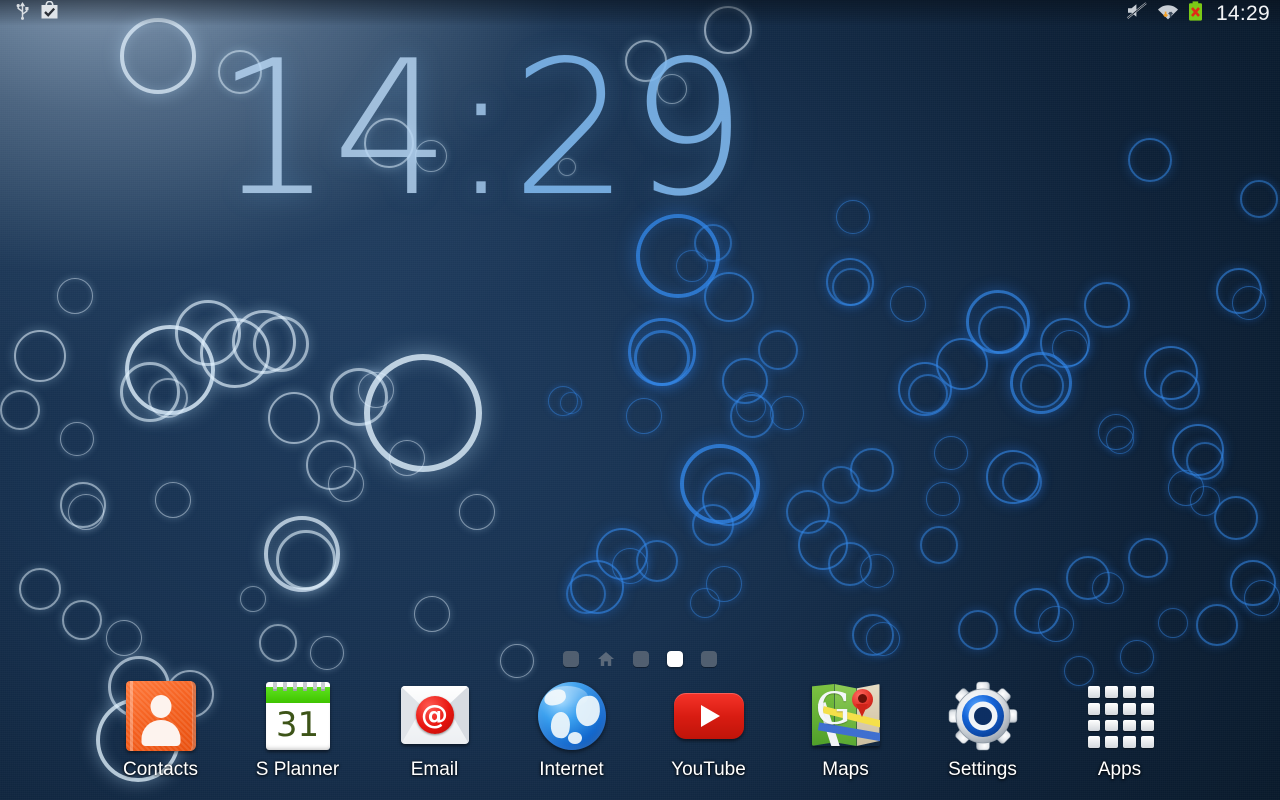  I want to click on app-label-contacts: Contacts, so click(160, 769).